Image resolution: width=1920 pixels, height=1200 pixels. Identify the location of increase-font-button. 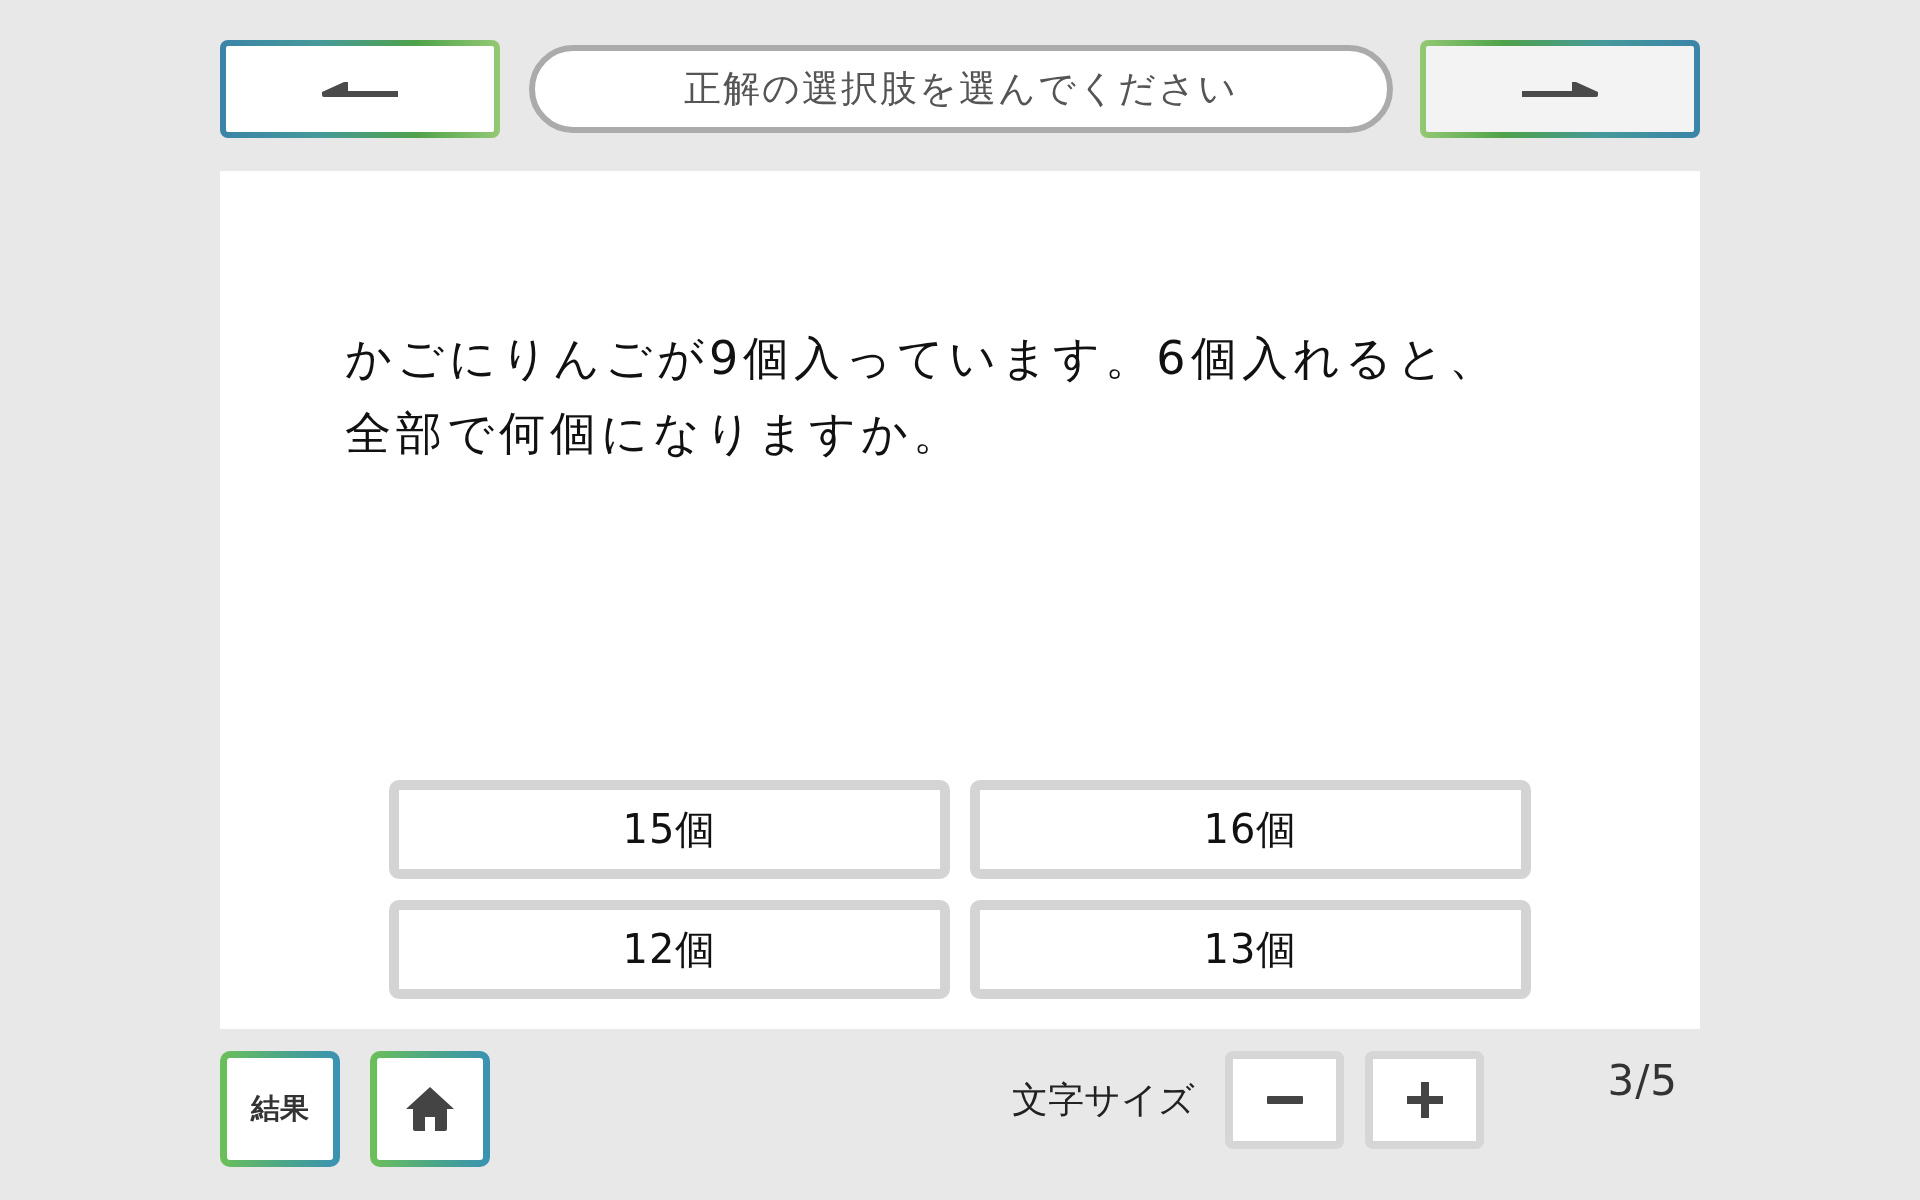
(1425, 1100).